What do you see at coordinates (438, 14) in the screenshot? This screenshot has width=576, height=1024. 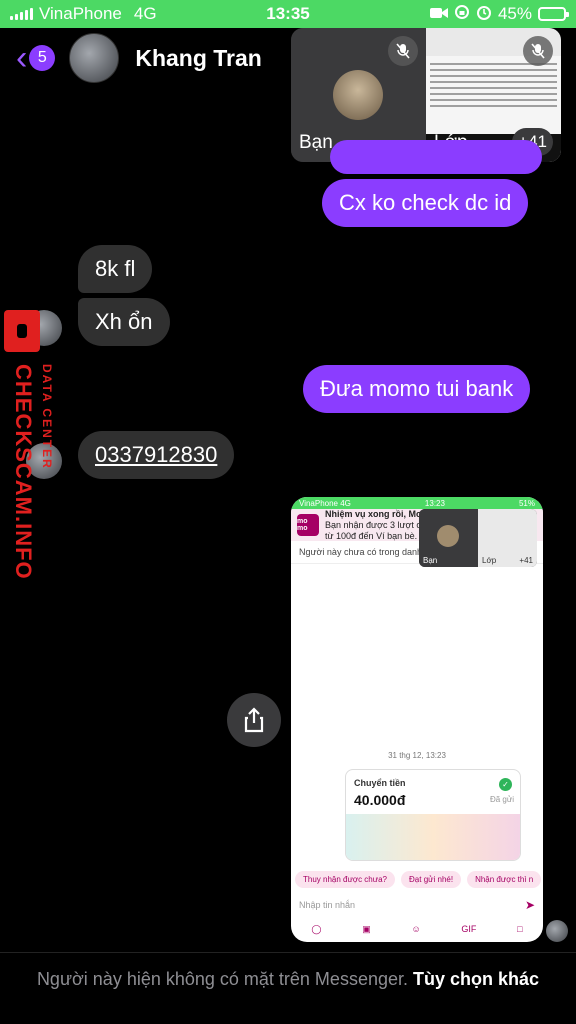 I see `camera-in-use-icon` at bounding box center [438, 14].